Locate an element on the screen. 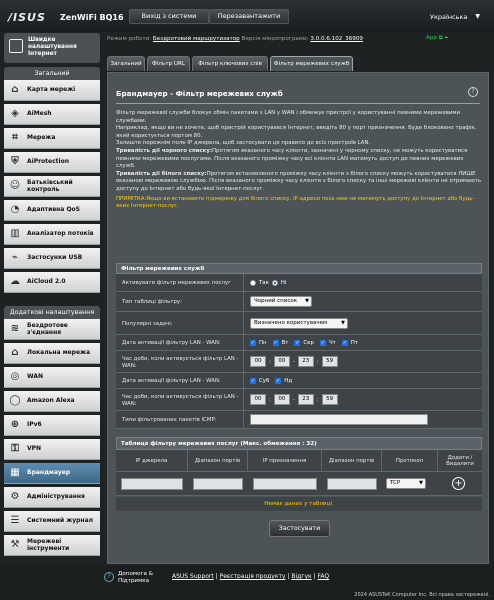 Image resolution: width=494 pixels, height=600 pixels. table-type-select: Чорний список ▼ is located at coordinates (281, 301).